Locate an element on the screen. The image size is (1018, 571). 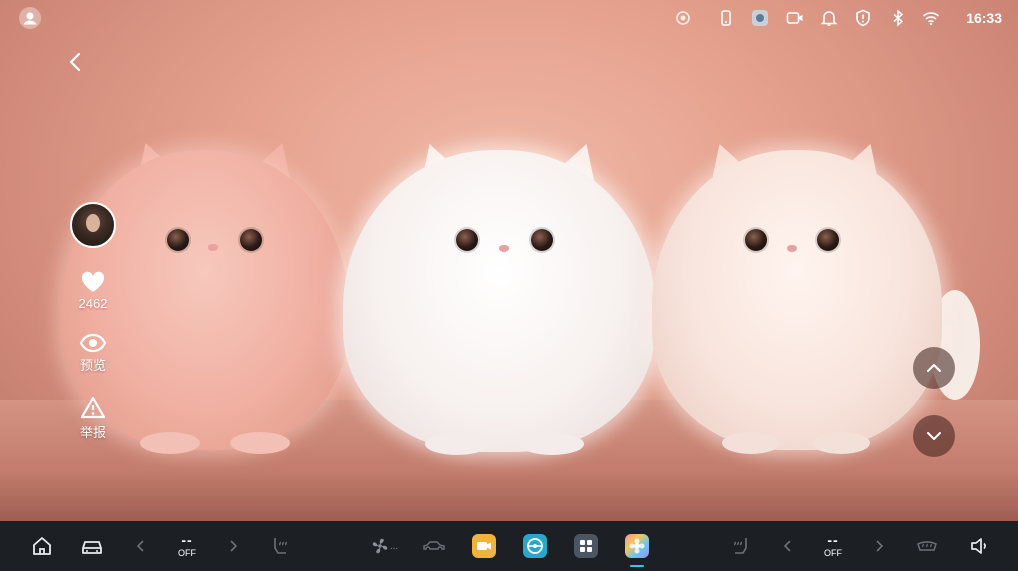
user-icon is located at coordinates (30, 18).